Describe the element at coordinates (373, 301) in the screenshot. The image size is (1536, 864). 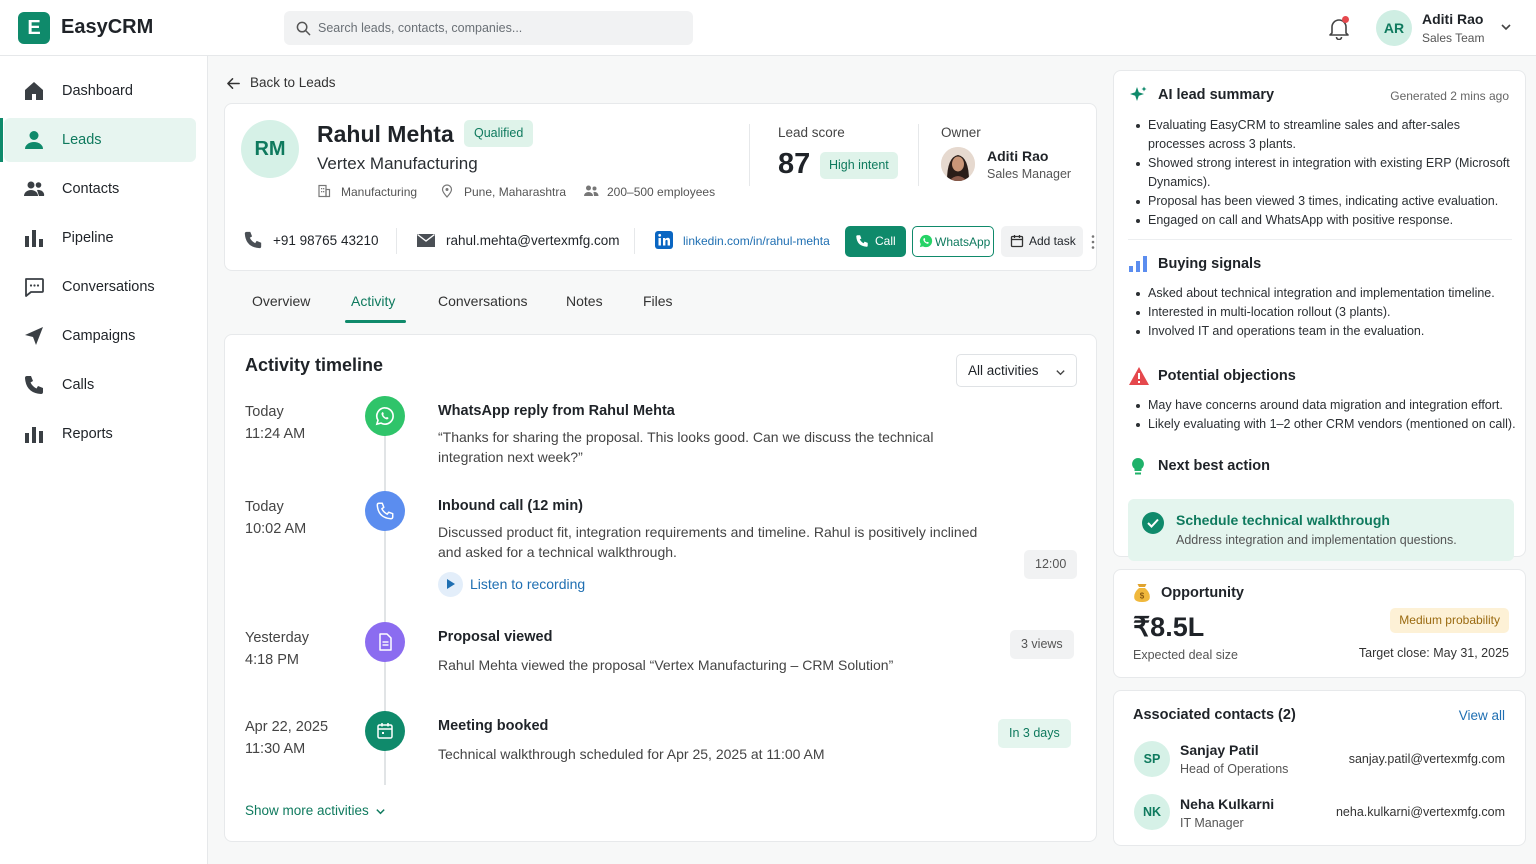
I see `tab-activity: Activity` at that location.